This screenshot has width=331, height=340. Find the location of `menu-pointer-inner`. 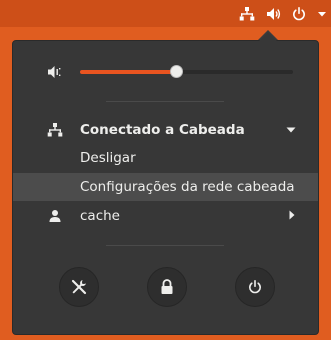

menu-pointer-inner is located at coordinates (268, 36).